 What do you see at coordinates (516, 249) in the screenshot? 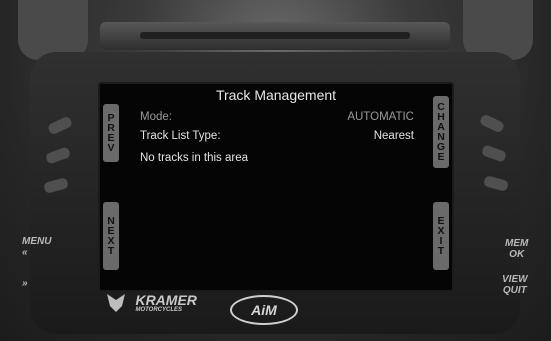
I see `mem-ok-button: MEM OK` at bounding box center [516, 249].